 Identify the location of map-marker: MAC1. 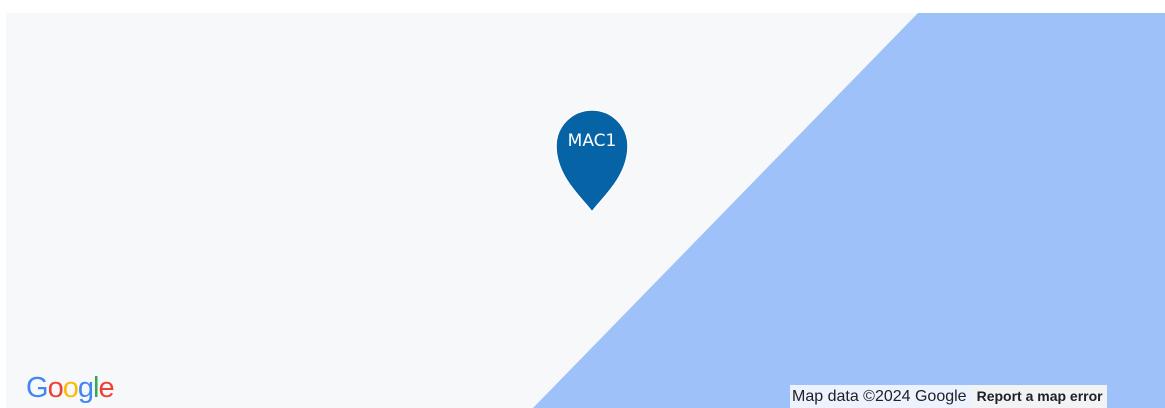
(592, 161).